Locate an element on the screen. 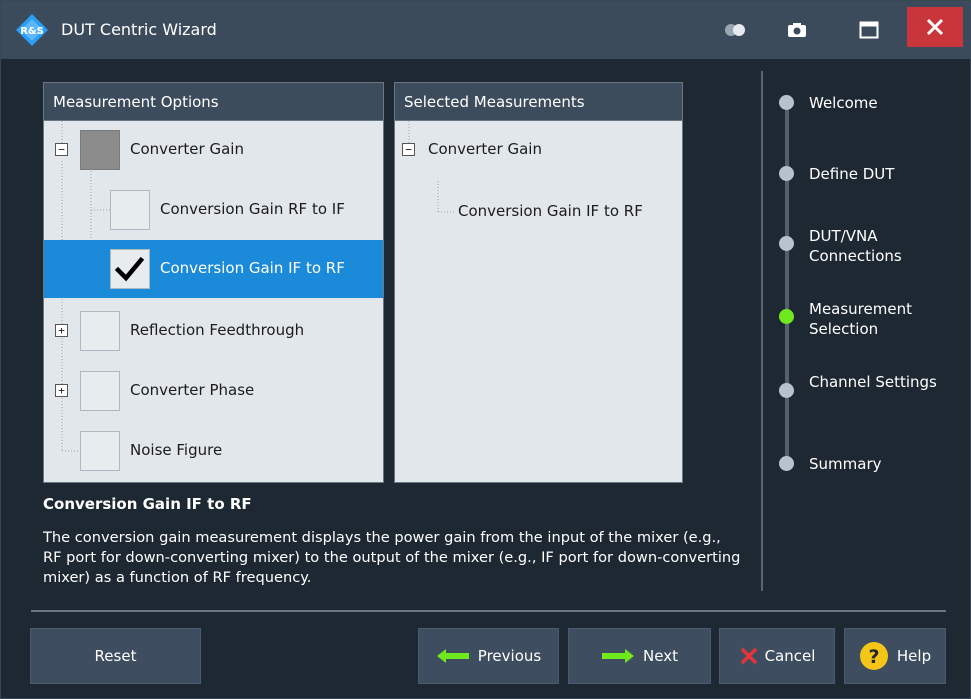 Image resolution: width=971 pixels, height=699 pixels. reflection-feedthrough-checkbox is located at coordinates (100, 331).